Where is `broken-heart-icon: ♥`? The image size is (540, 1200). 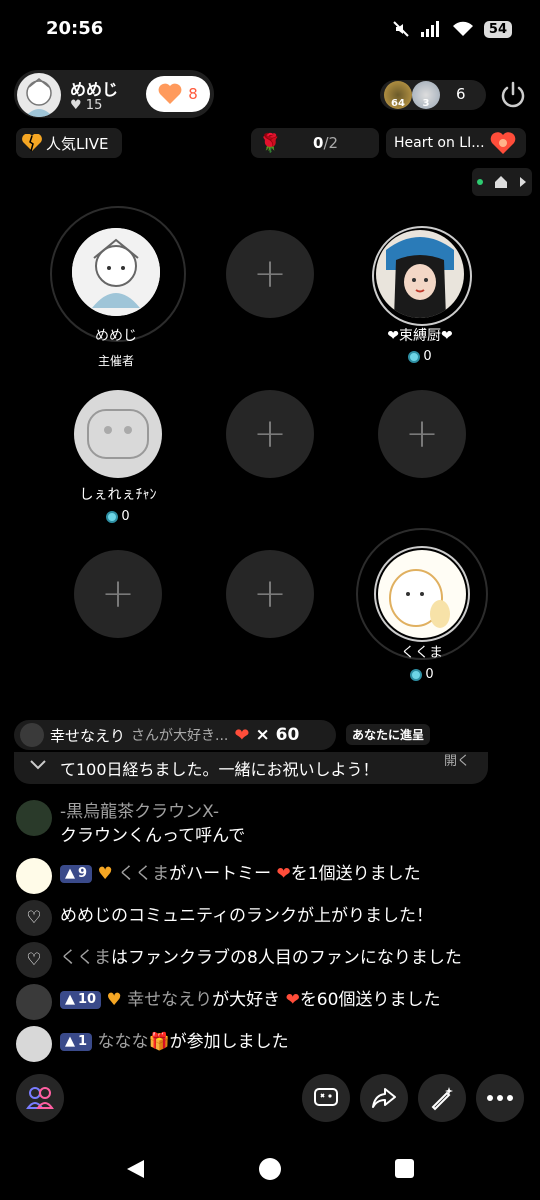
broken-heart-icon: ♥ is located at coordinates (114, 1000).